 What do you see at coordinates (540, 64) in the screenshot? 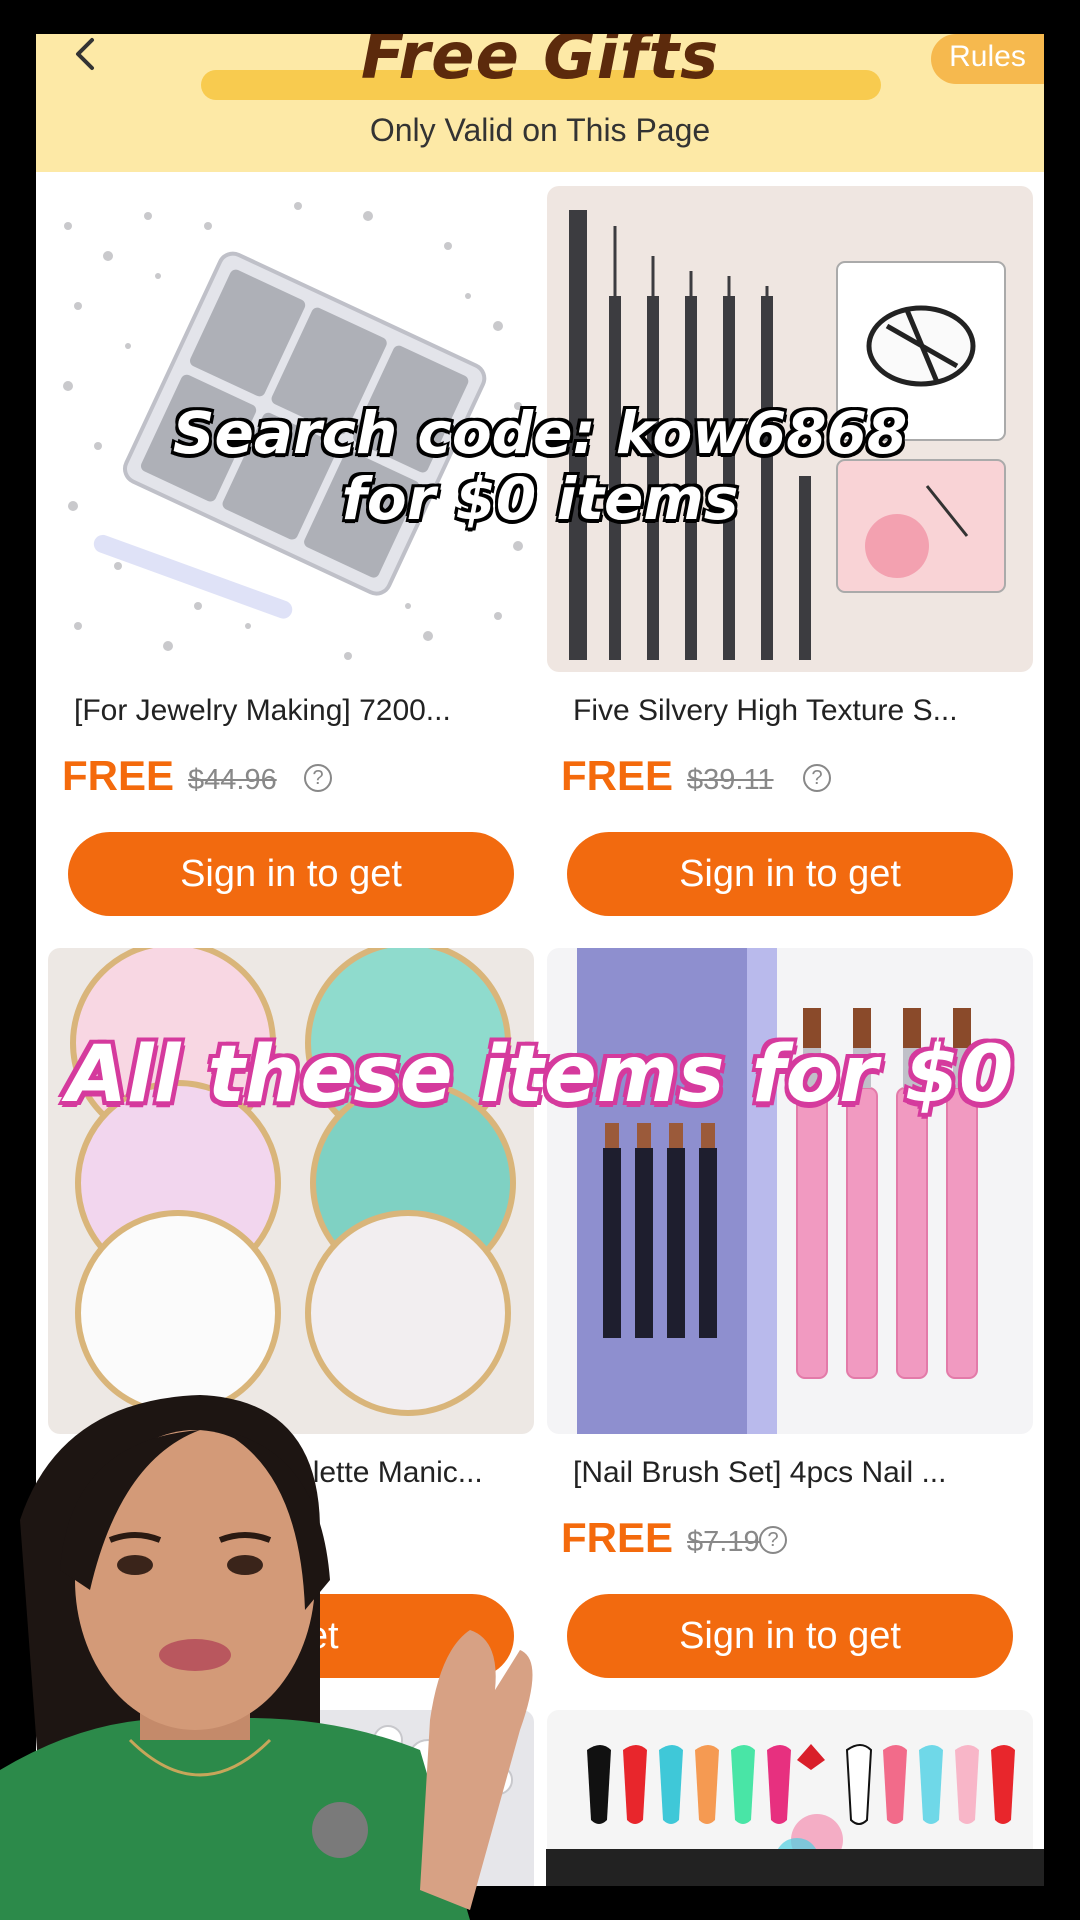
I see `page-title: Free Gifts` at bounding box center [540, 64].